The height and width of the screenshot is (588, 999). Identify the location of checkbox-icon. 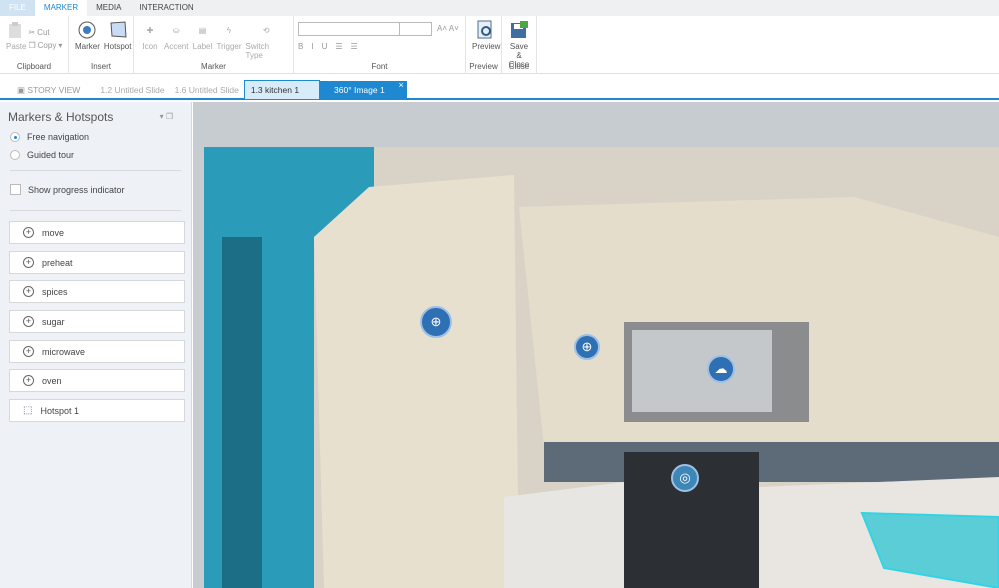
(15, 189).